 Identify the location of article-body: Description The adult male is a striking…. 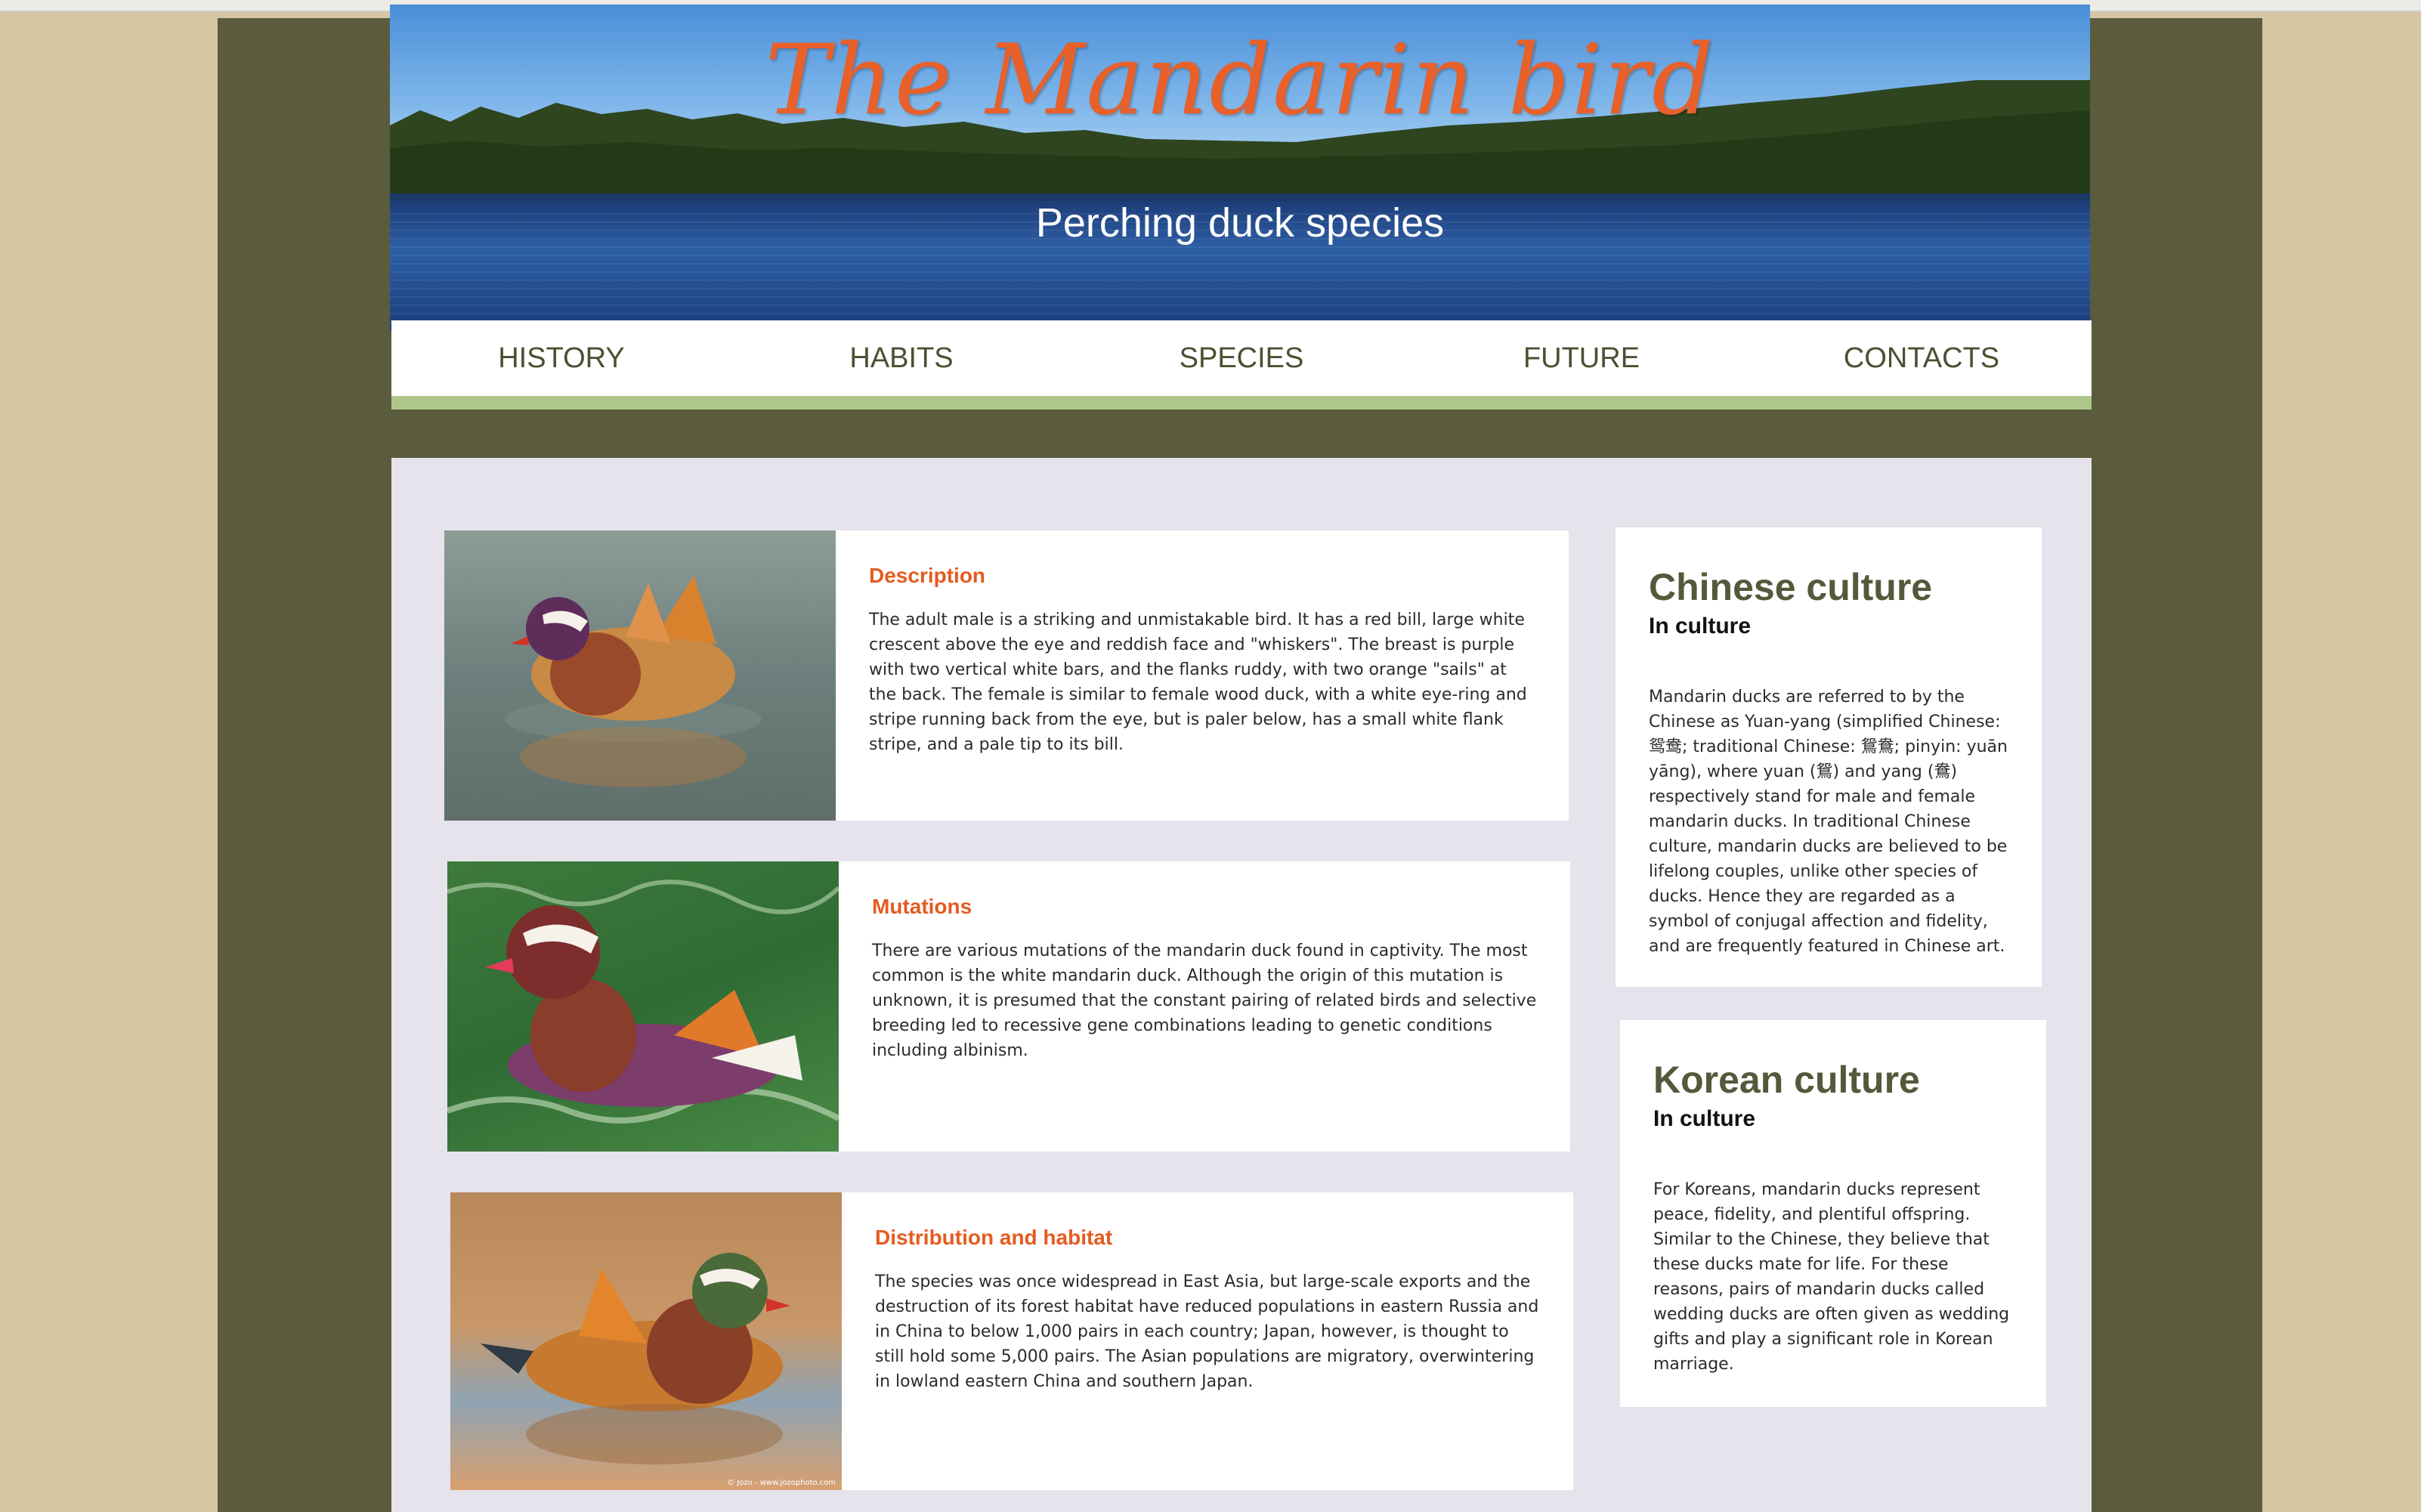
(1202, 675).